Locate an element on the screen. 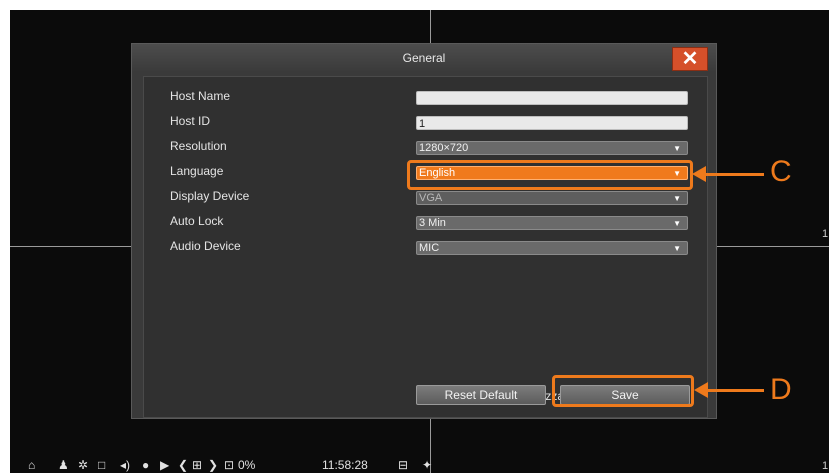 This screenshot has height=473, width=829. save-highlight-box is located at coordinates (623, 391).